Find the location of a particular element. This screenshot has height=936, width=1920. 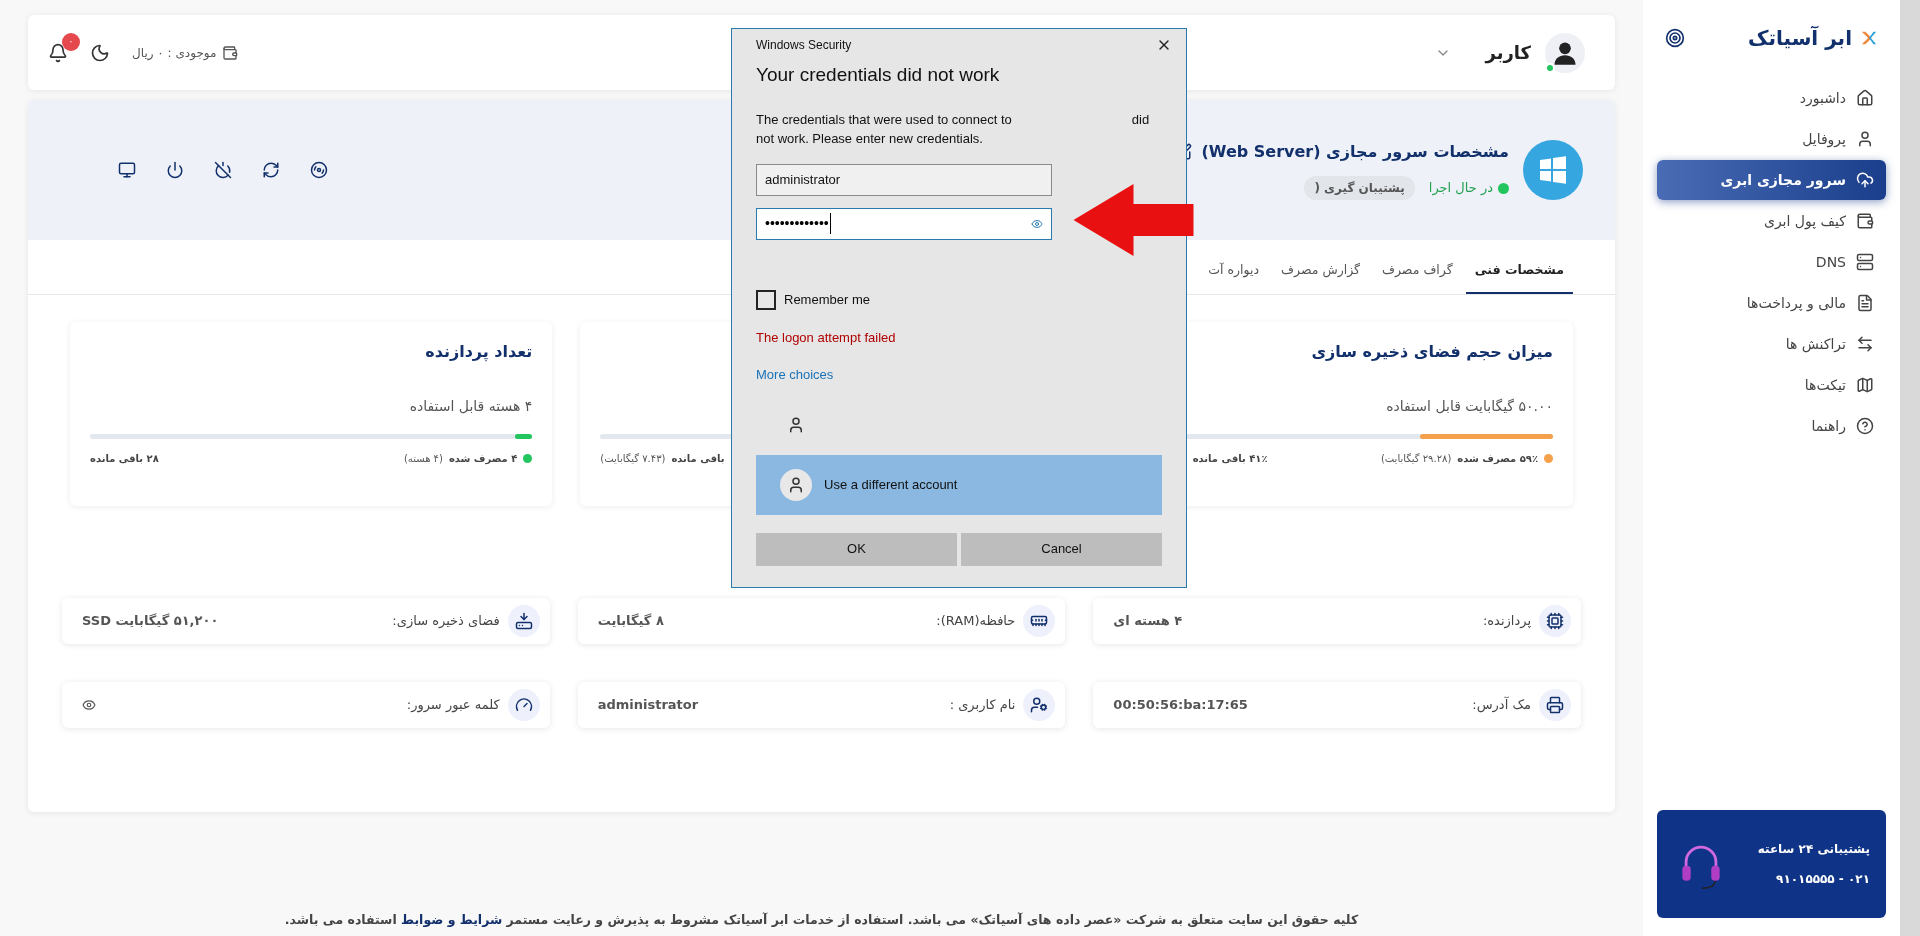

printer-icon is located at coordinates (1555, 705).